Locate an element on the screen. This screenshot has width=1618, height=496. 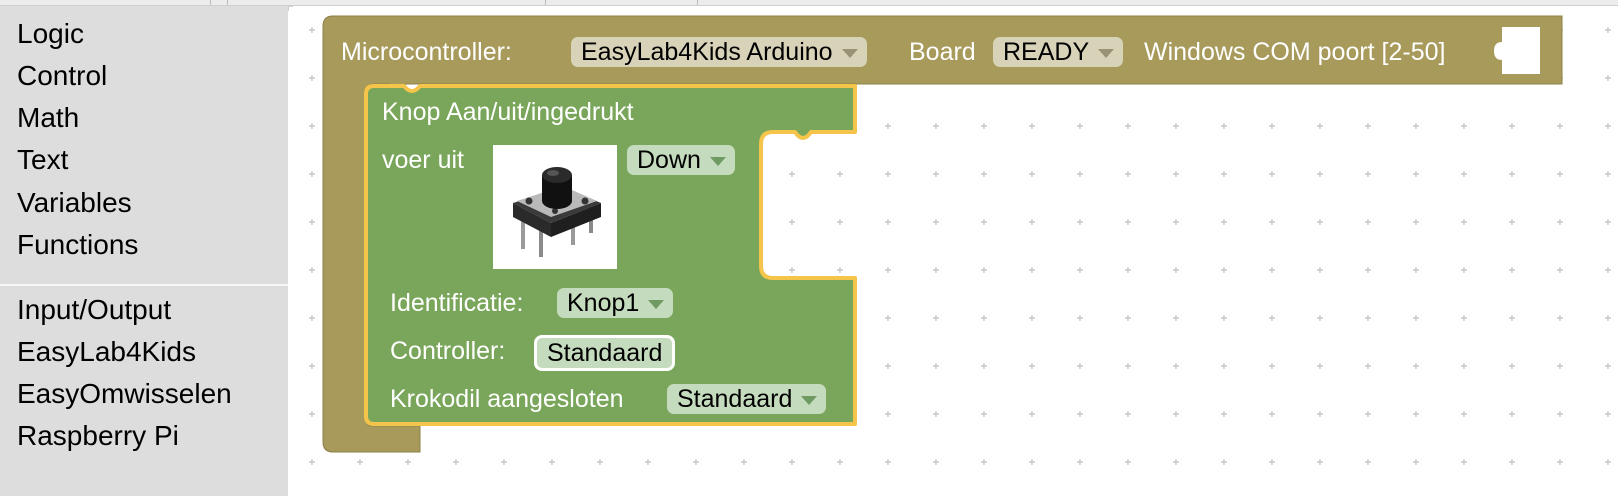
port-label: Windows COM poort [2-50] is located at coordinates (1295, 52).